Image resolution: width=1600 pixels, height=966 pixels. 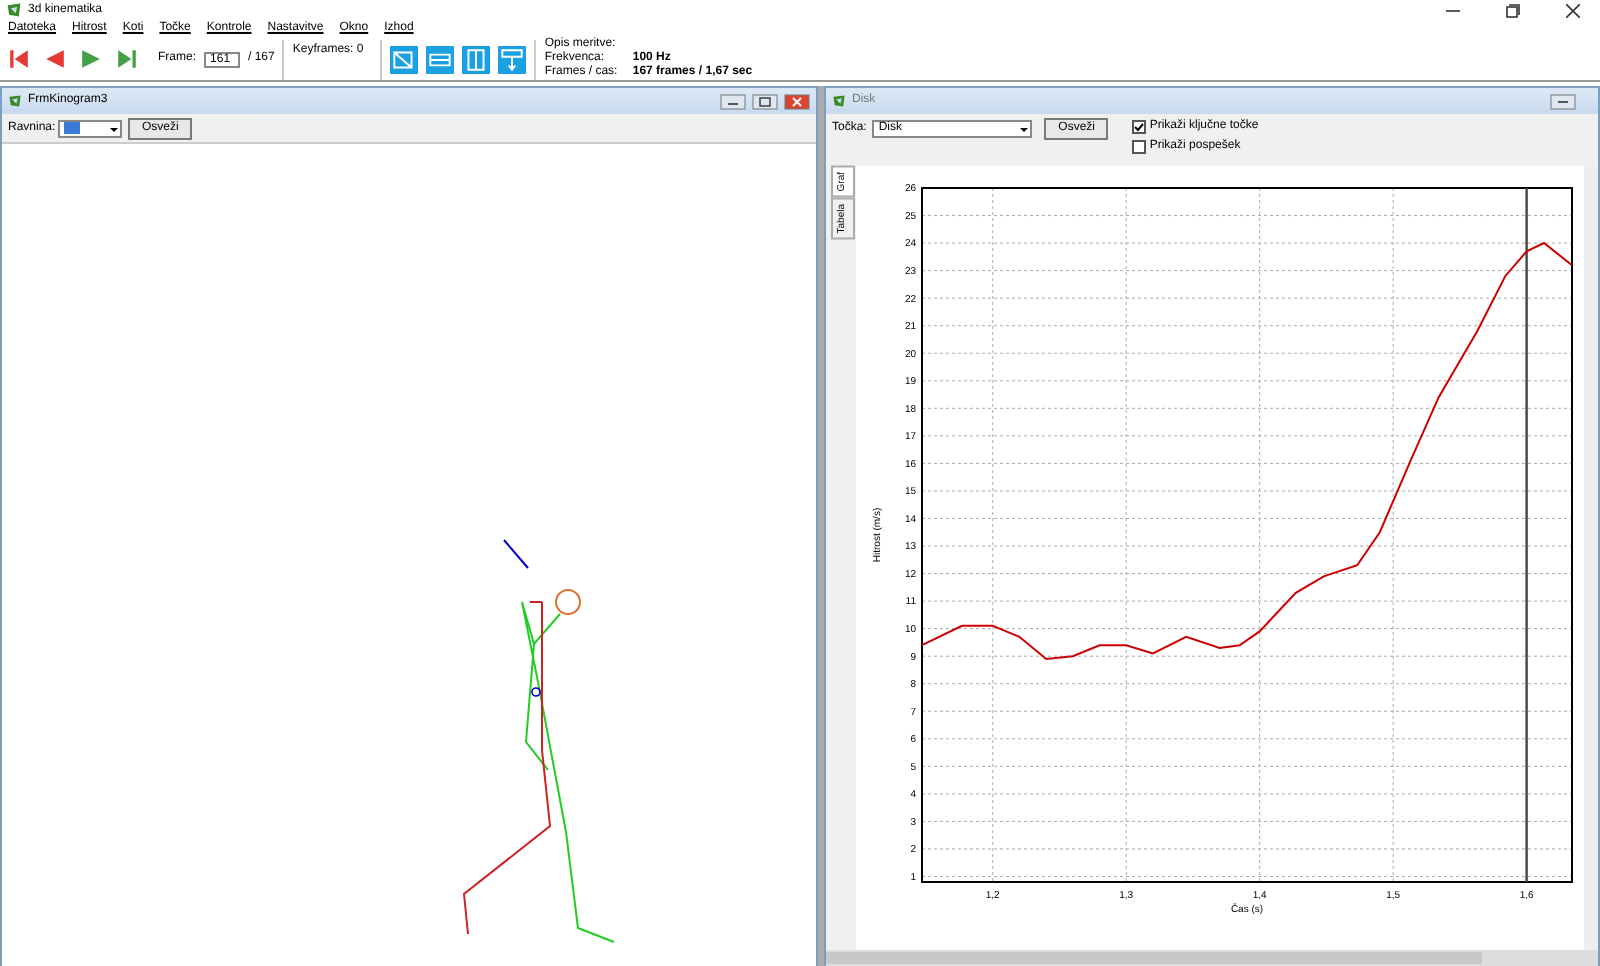 I want to click on restore-icon, so click(x=1513, y=10).